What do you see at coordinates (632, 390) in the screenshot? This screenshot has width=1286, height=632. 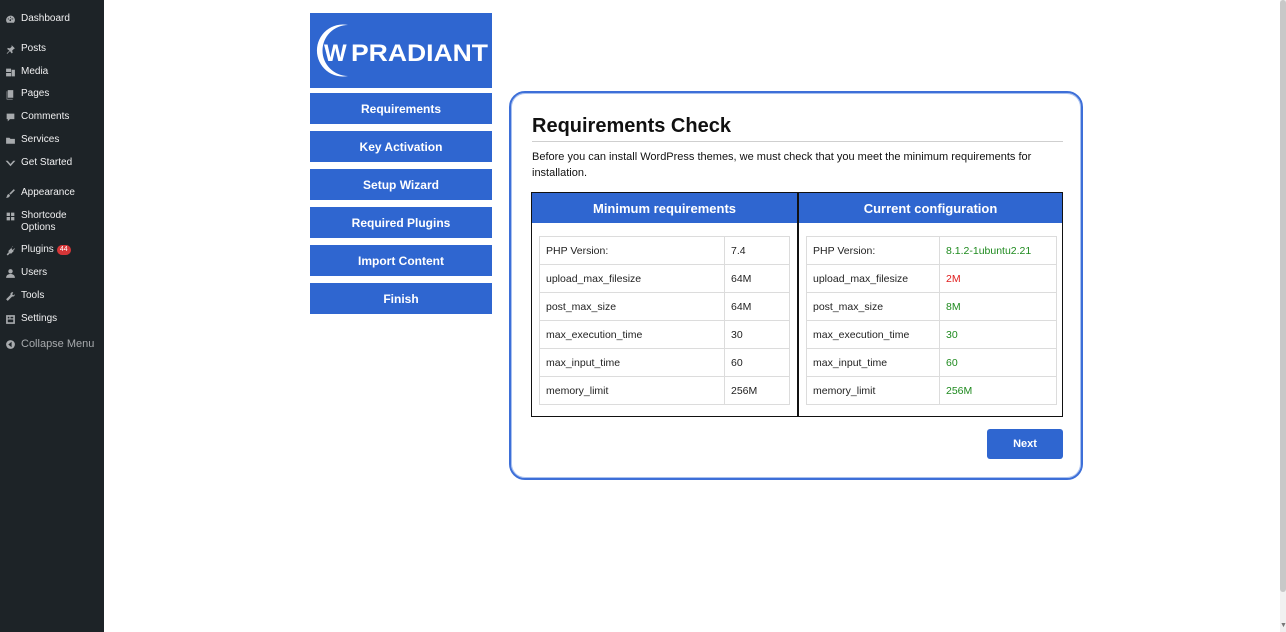 I see `requirement-key: memory_limit` at bounding box center [632, 390].